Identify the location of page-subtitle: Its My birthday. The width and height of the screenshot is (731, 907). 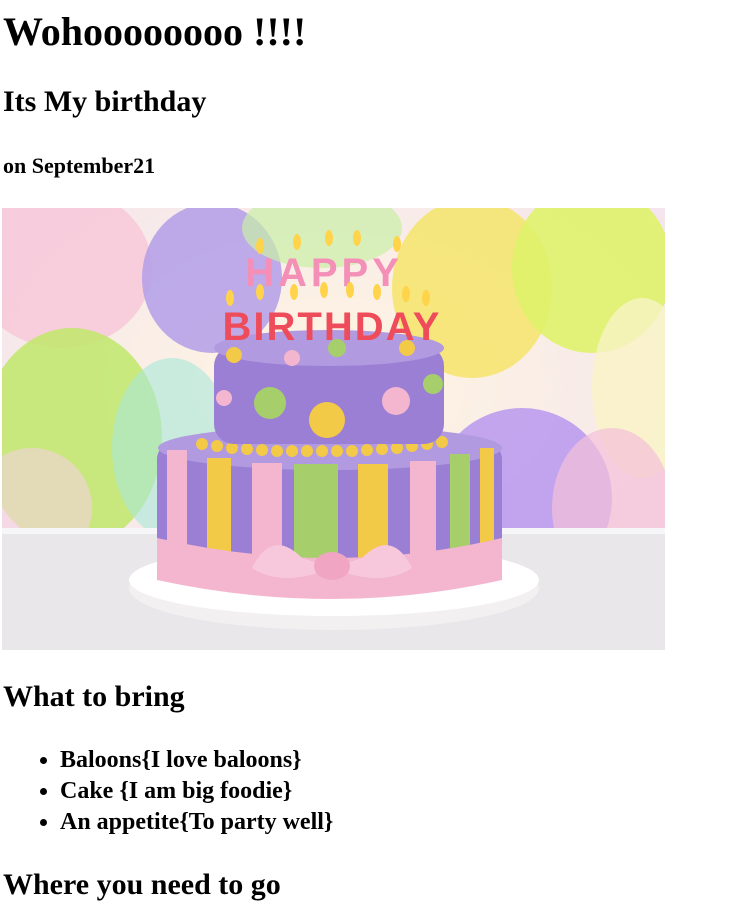
(105, 101).